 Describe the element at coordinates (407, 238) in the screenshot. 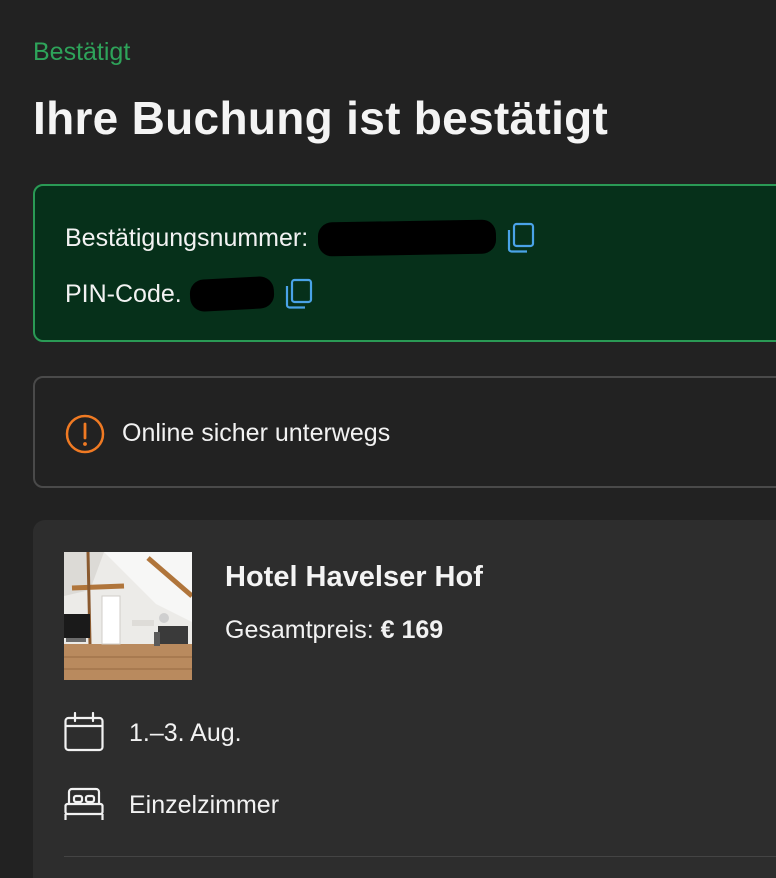

I see `redacted-confirmation-number` at that location.